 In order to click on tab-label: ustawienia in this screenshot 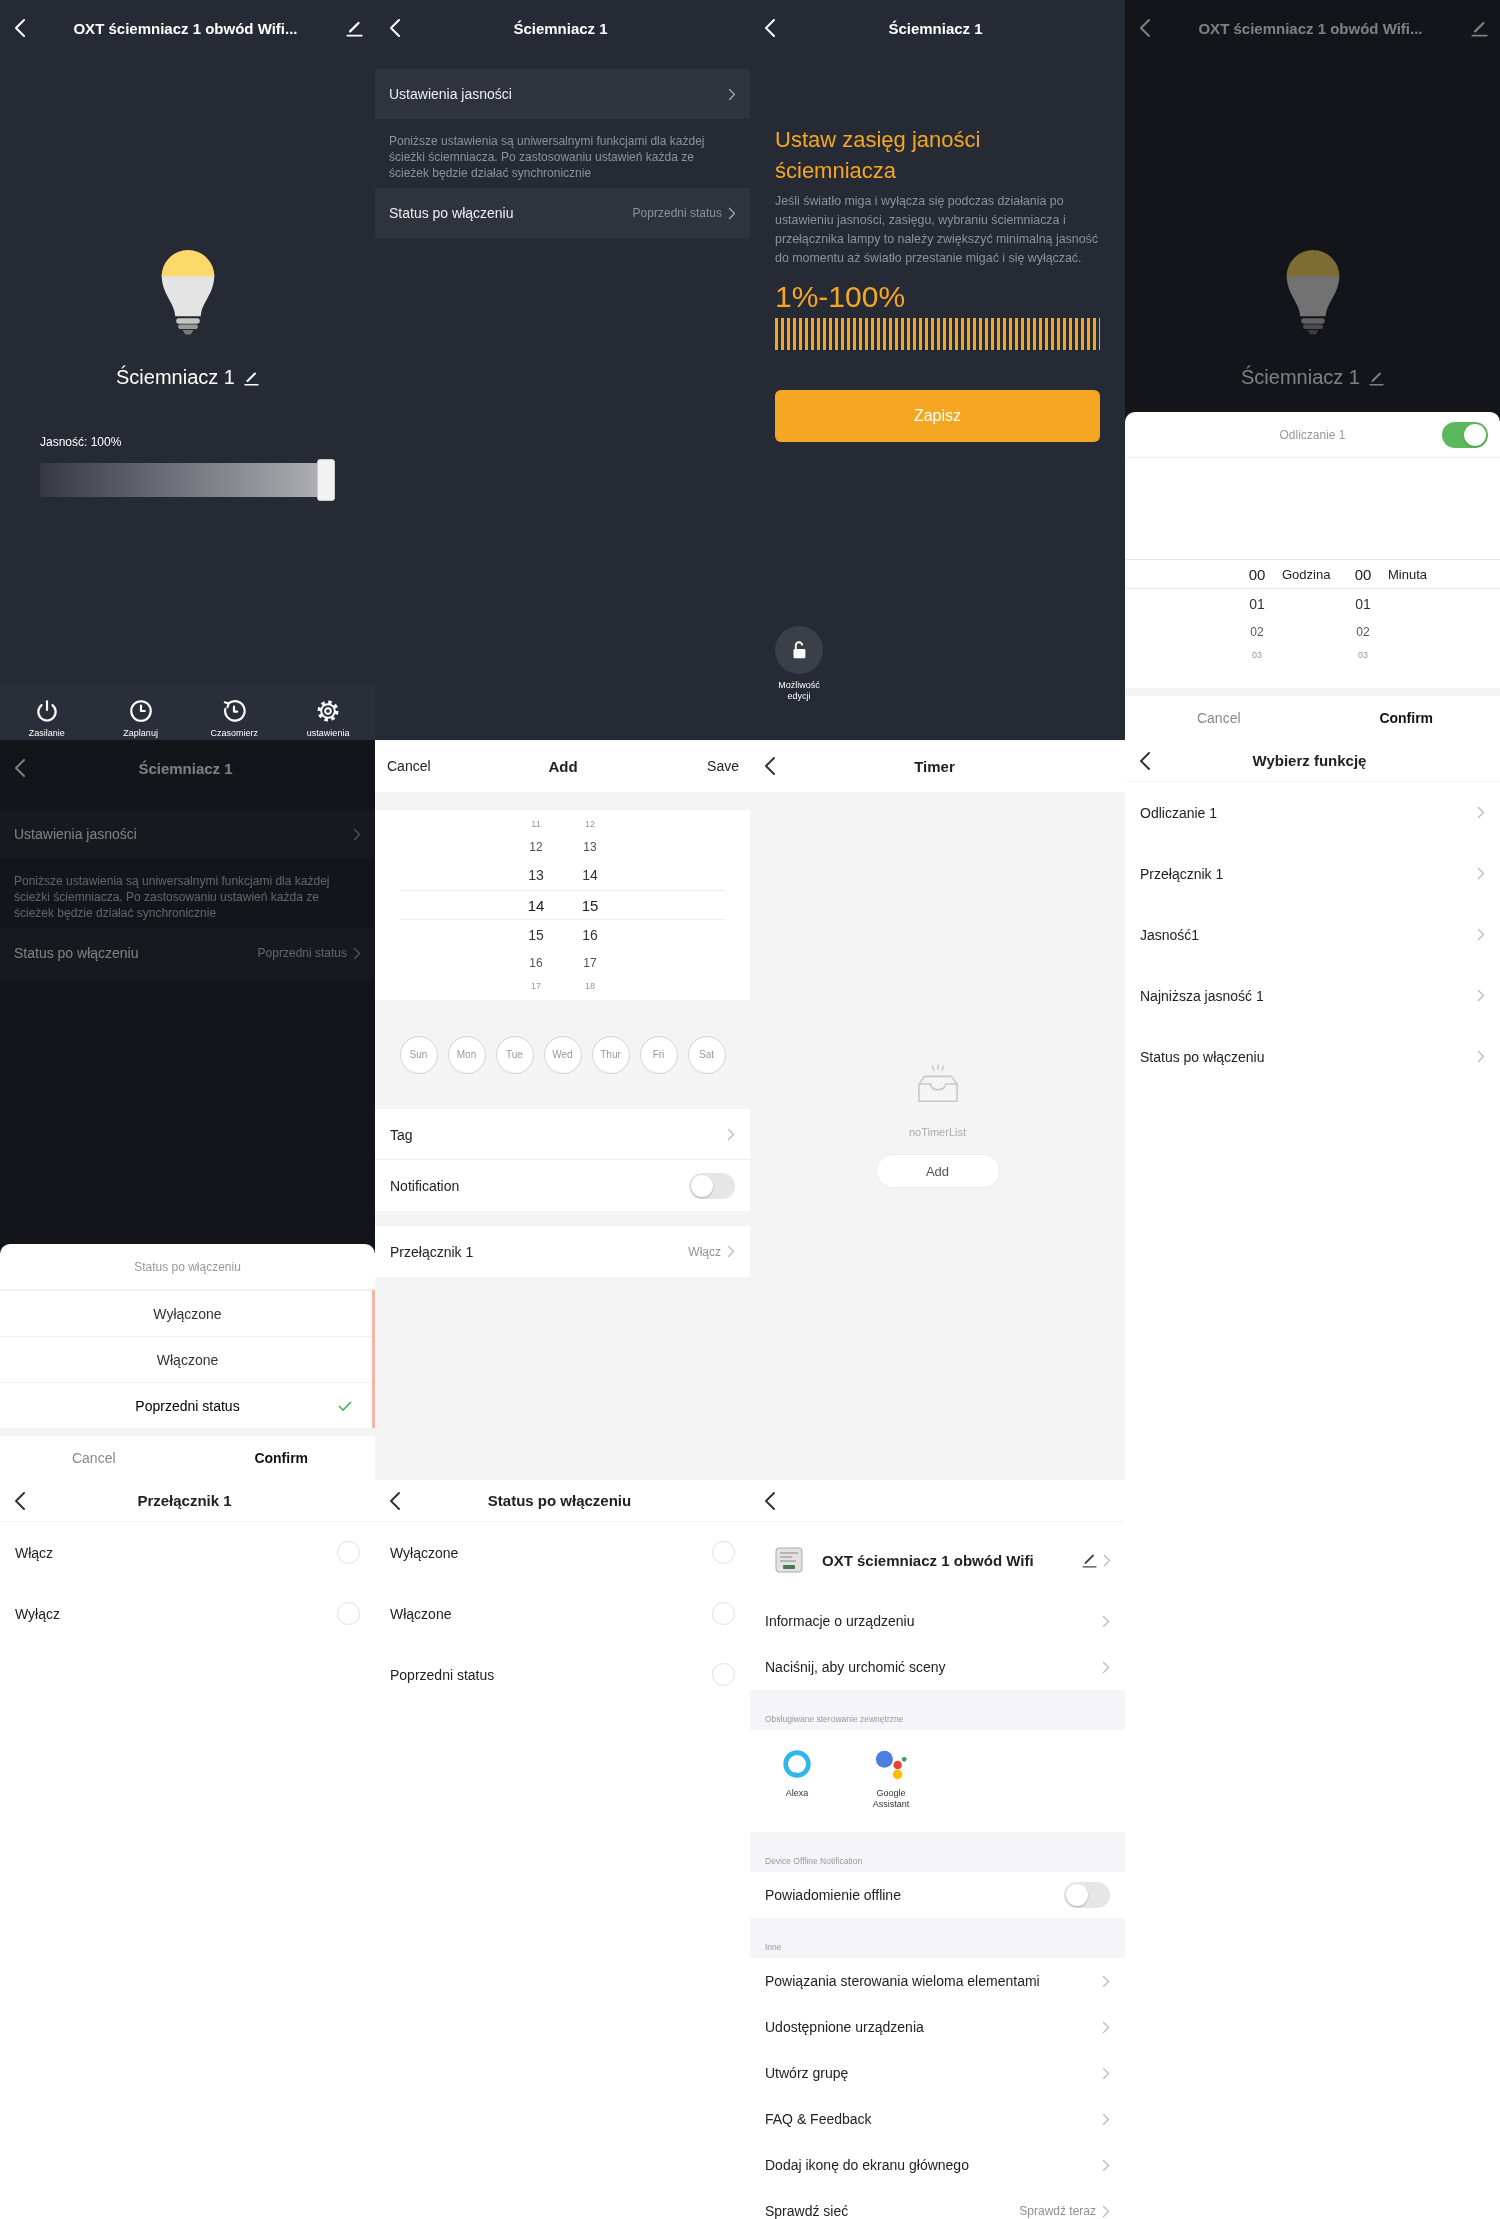, I will do `click(328, 733)`.